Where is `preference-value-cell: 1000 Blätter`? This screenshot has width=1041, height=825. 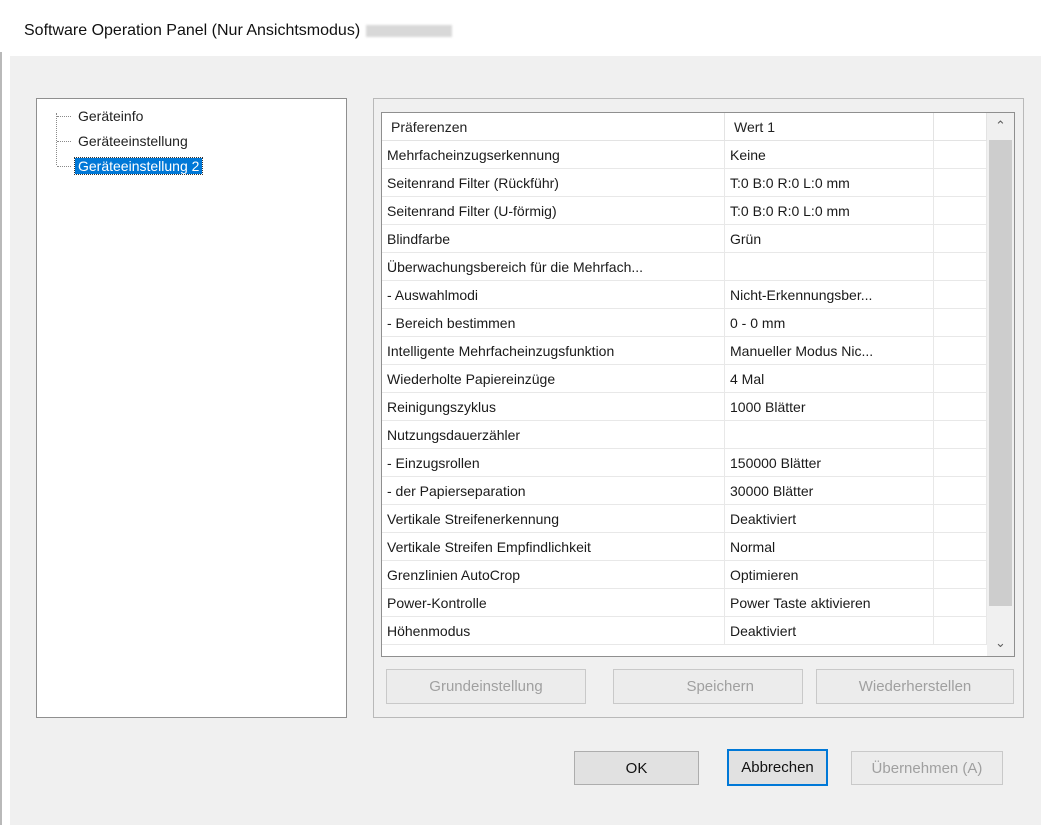 preference-value-cell: 1000 Blätter is located at coordinates (829, 407).